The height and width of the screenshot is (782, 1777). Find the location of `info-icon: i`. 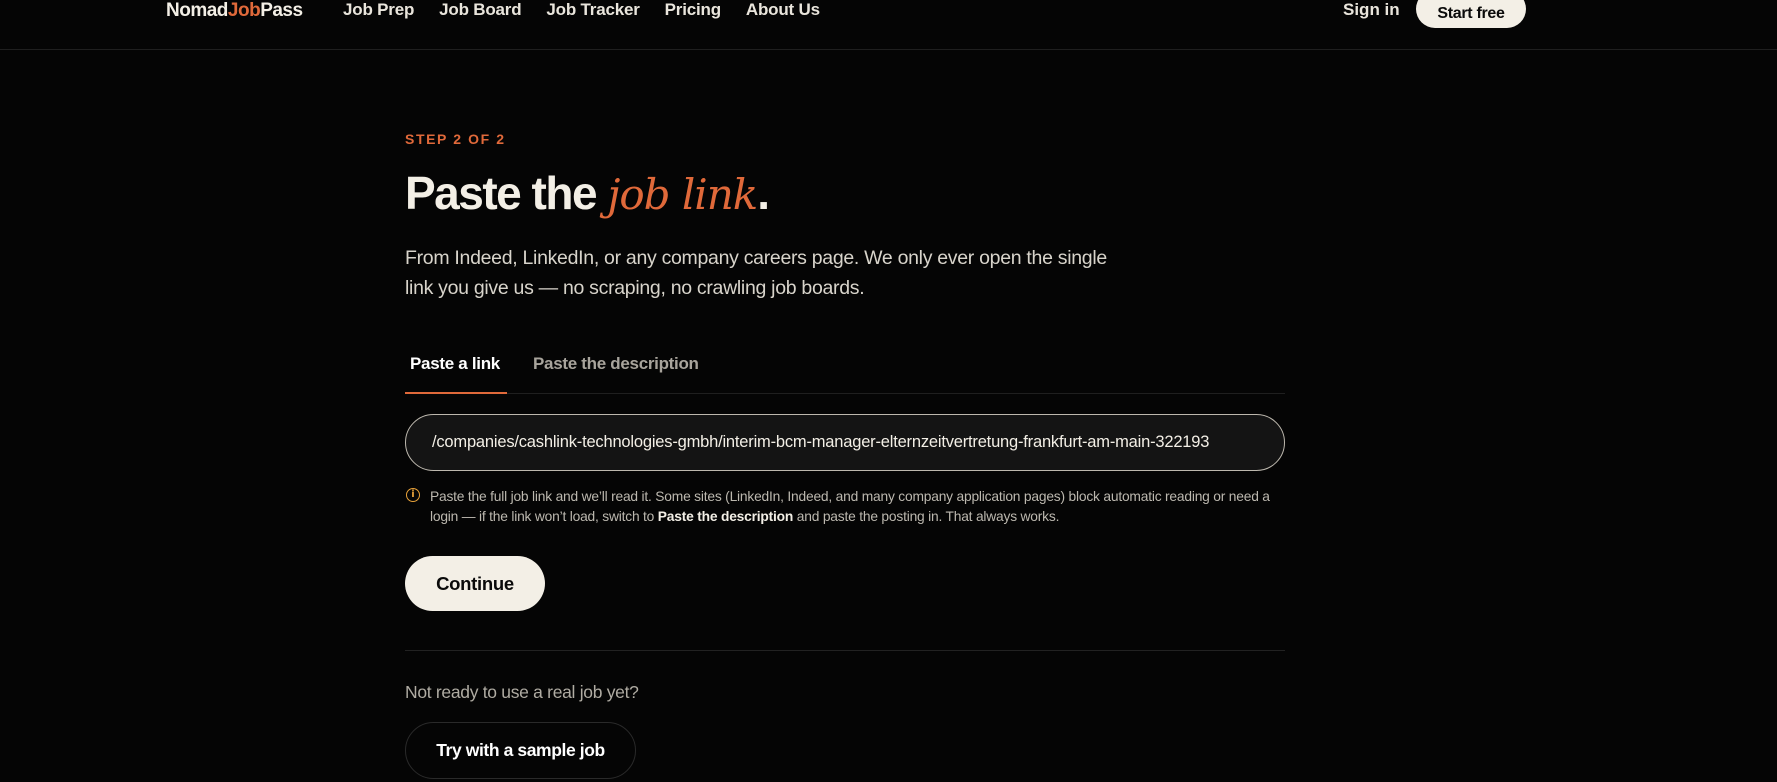

info-icon: i is located at coordinates (413, 495).